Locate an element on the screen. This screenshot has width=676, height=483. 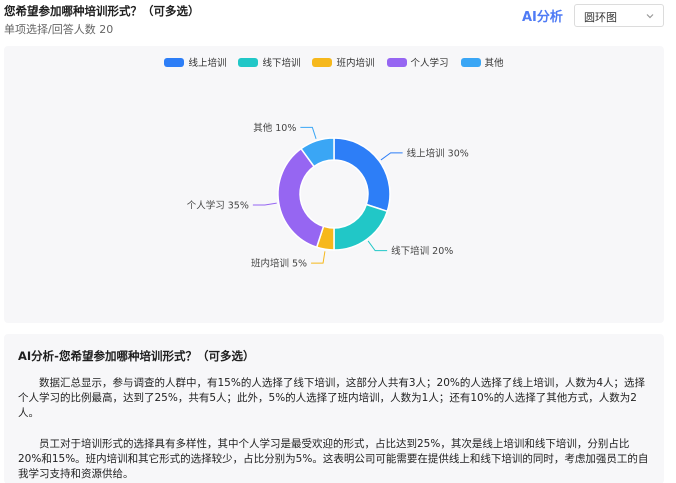
chevron-down-icon is located at coordinates (650, 16).